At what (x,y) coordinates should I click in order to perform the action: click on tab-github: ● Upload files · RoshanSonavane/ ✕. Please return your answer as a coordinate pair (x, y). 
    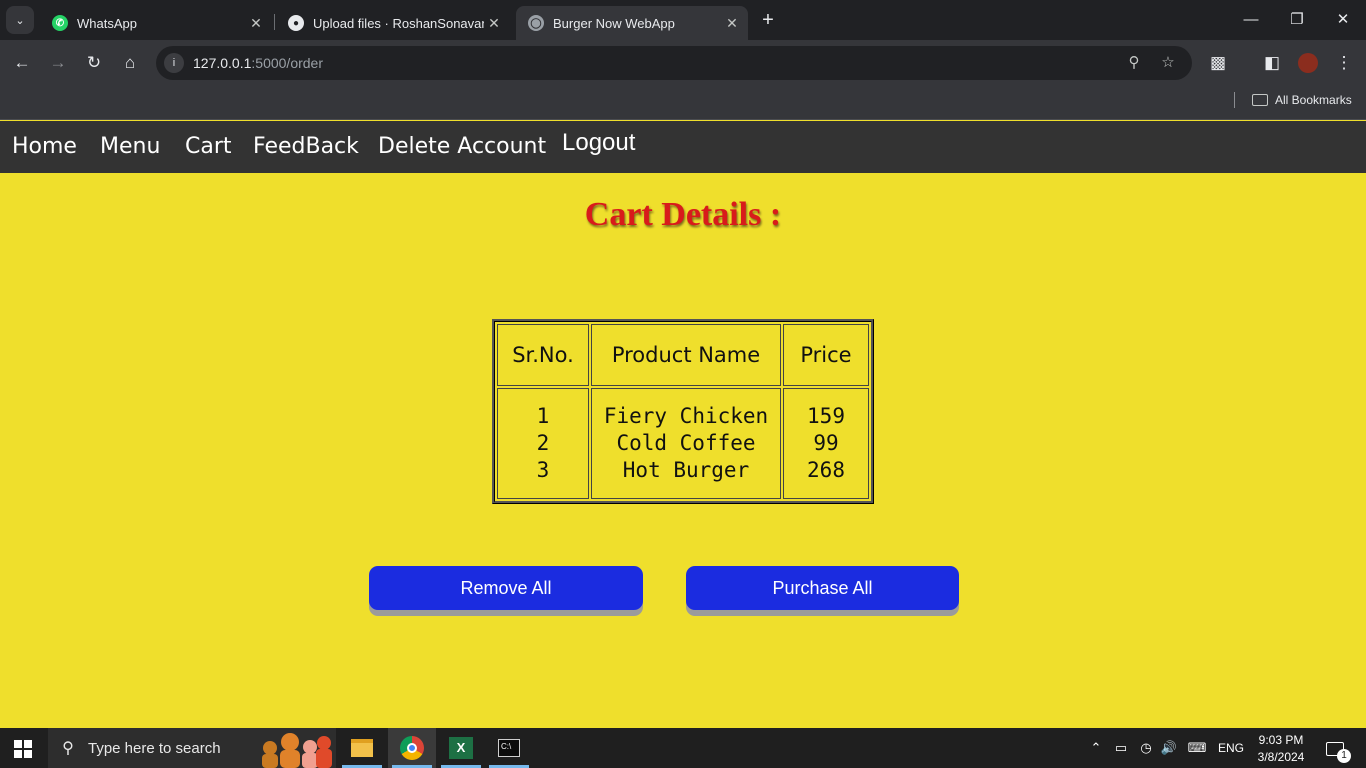
    Looking at the image, I should click on (393, 23).